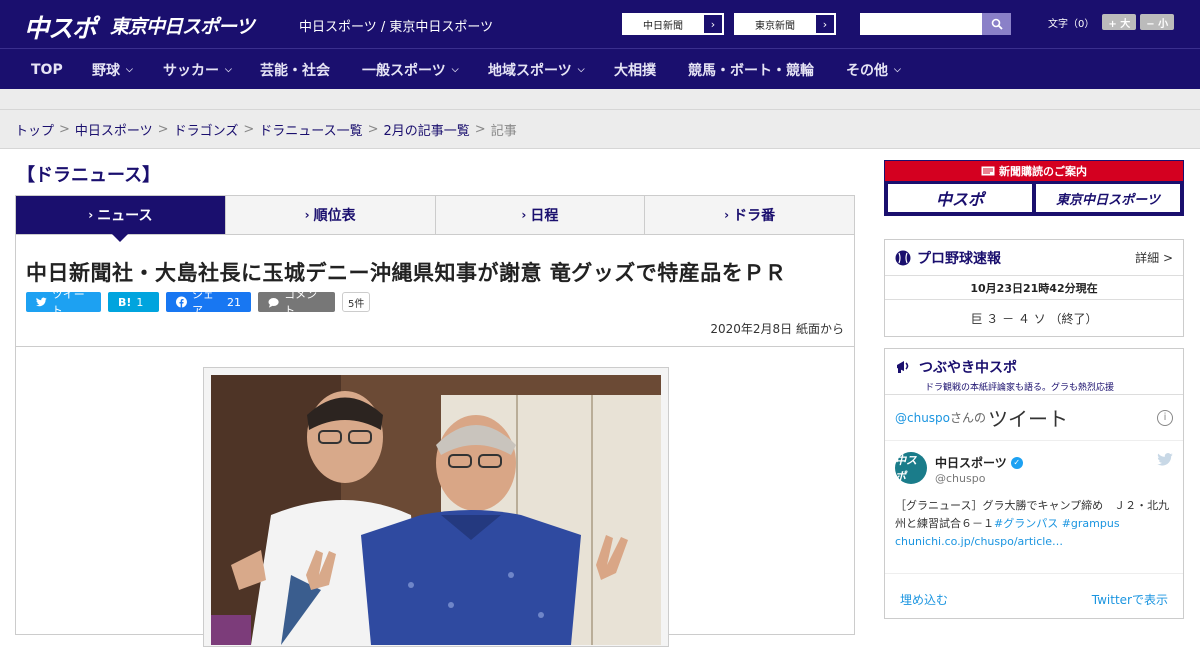 The image size is (1200, 647). Describe the element at coordinates (968, 368) in the screenshot. I see `tweets-panel-title: つぶやき中スポ` at that location.